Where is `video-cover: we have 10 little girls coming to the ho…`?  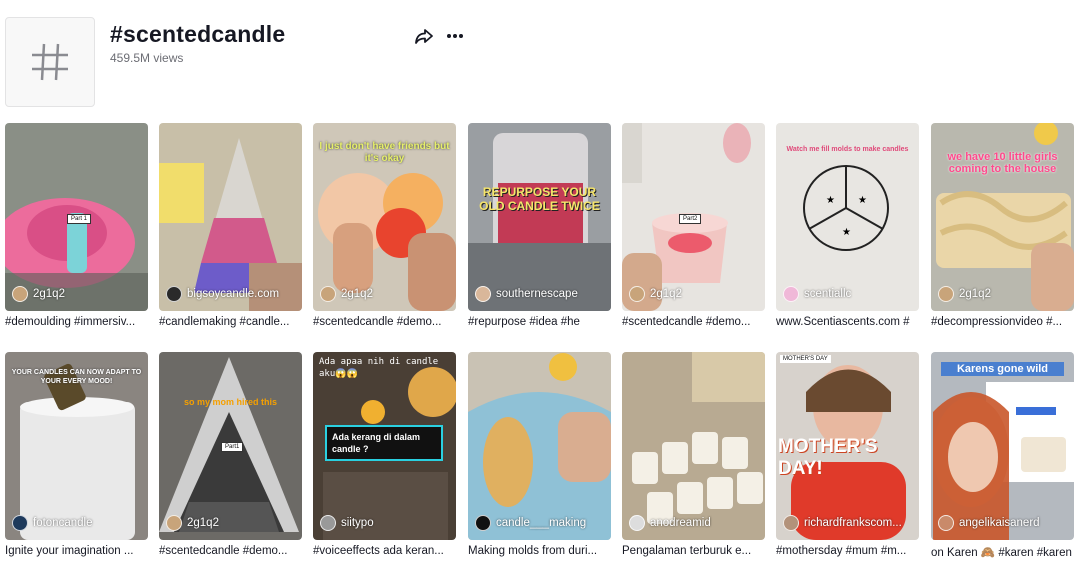 video-cover: we have 10 little girls coming to the ho… is located at coordinates (1002, 217).